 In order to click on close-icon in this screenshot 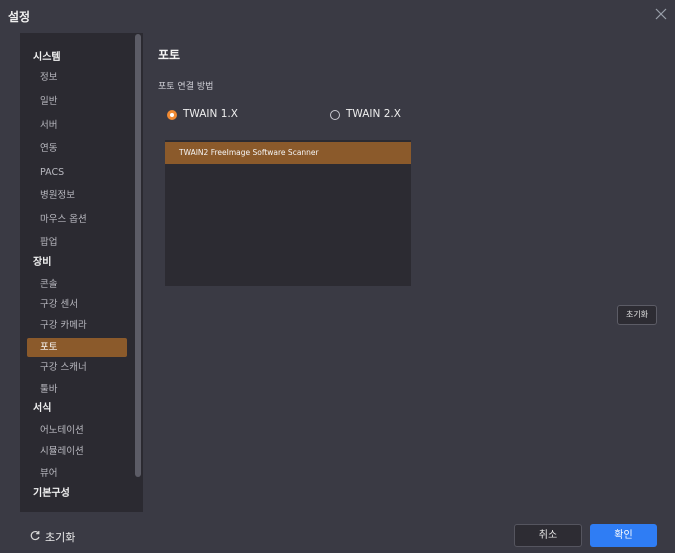, I will do `click(661, 14)`.